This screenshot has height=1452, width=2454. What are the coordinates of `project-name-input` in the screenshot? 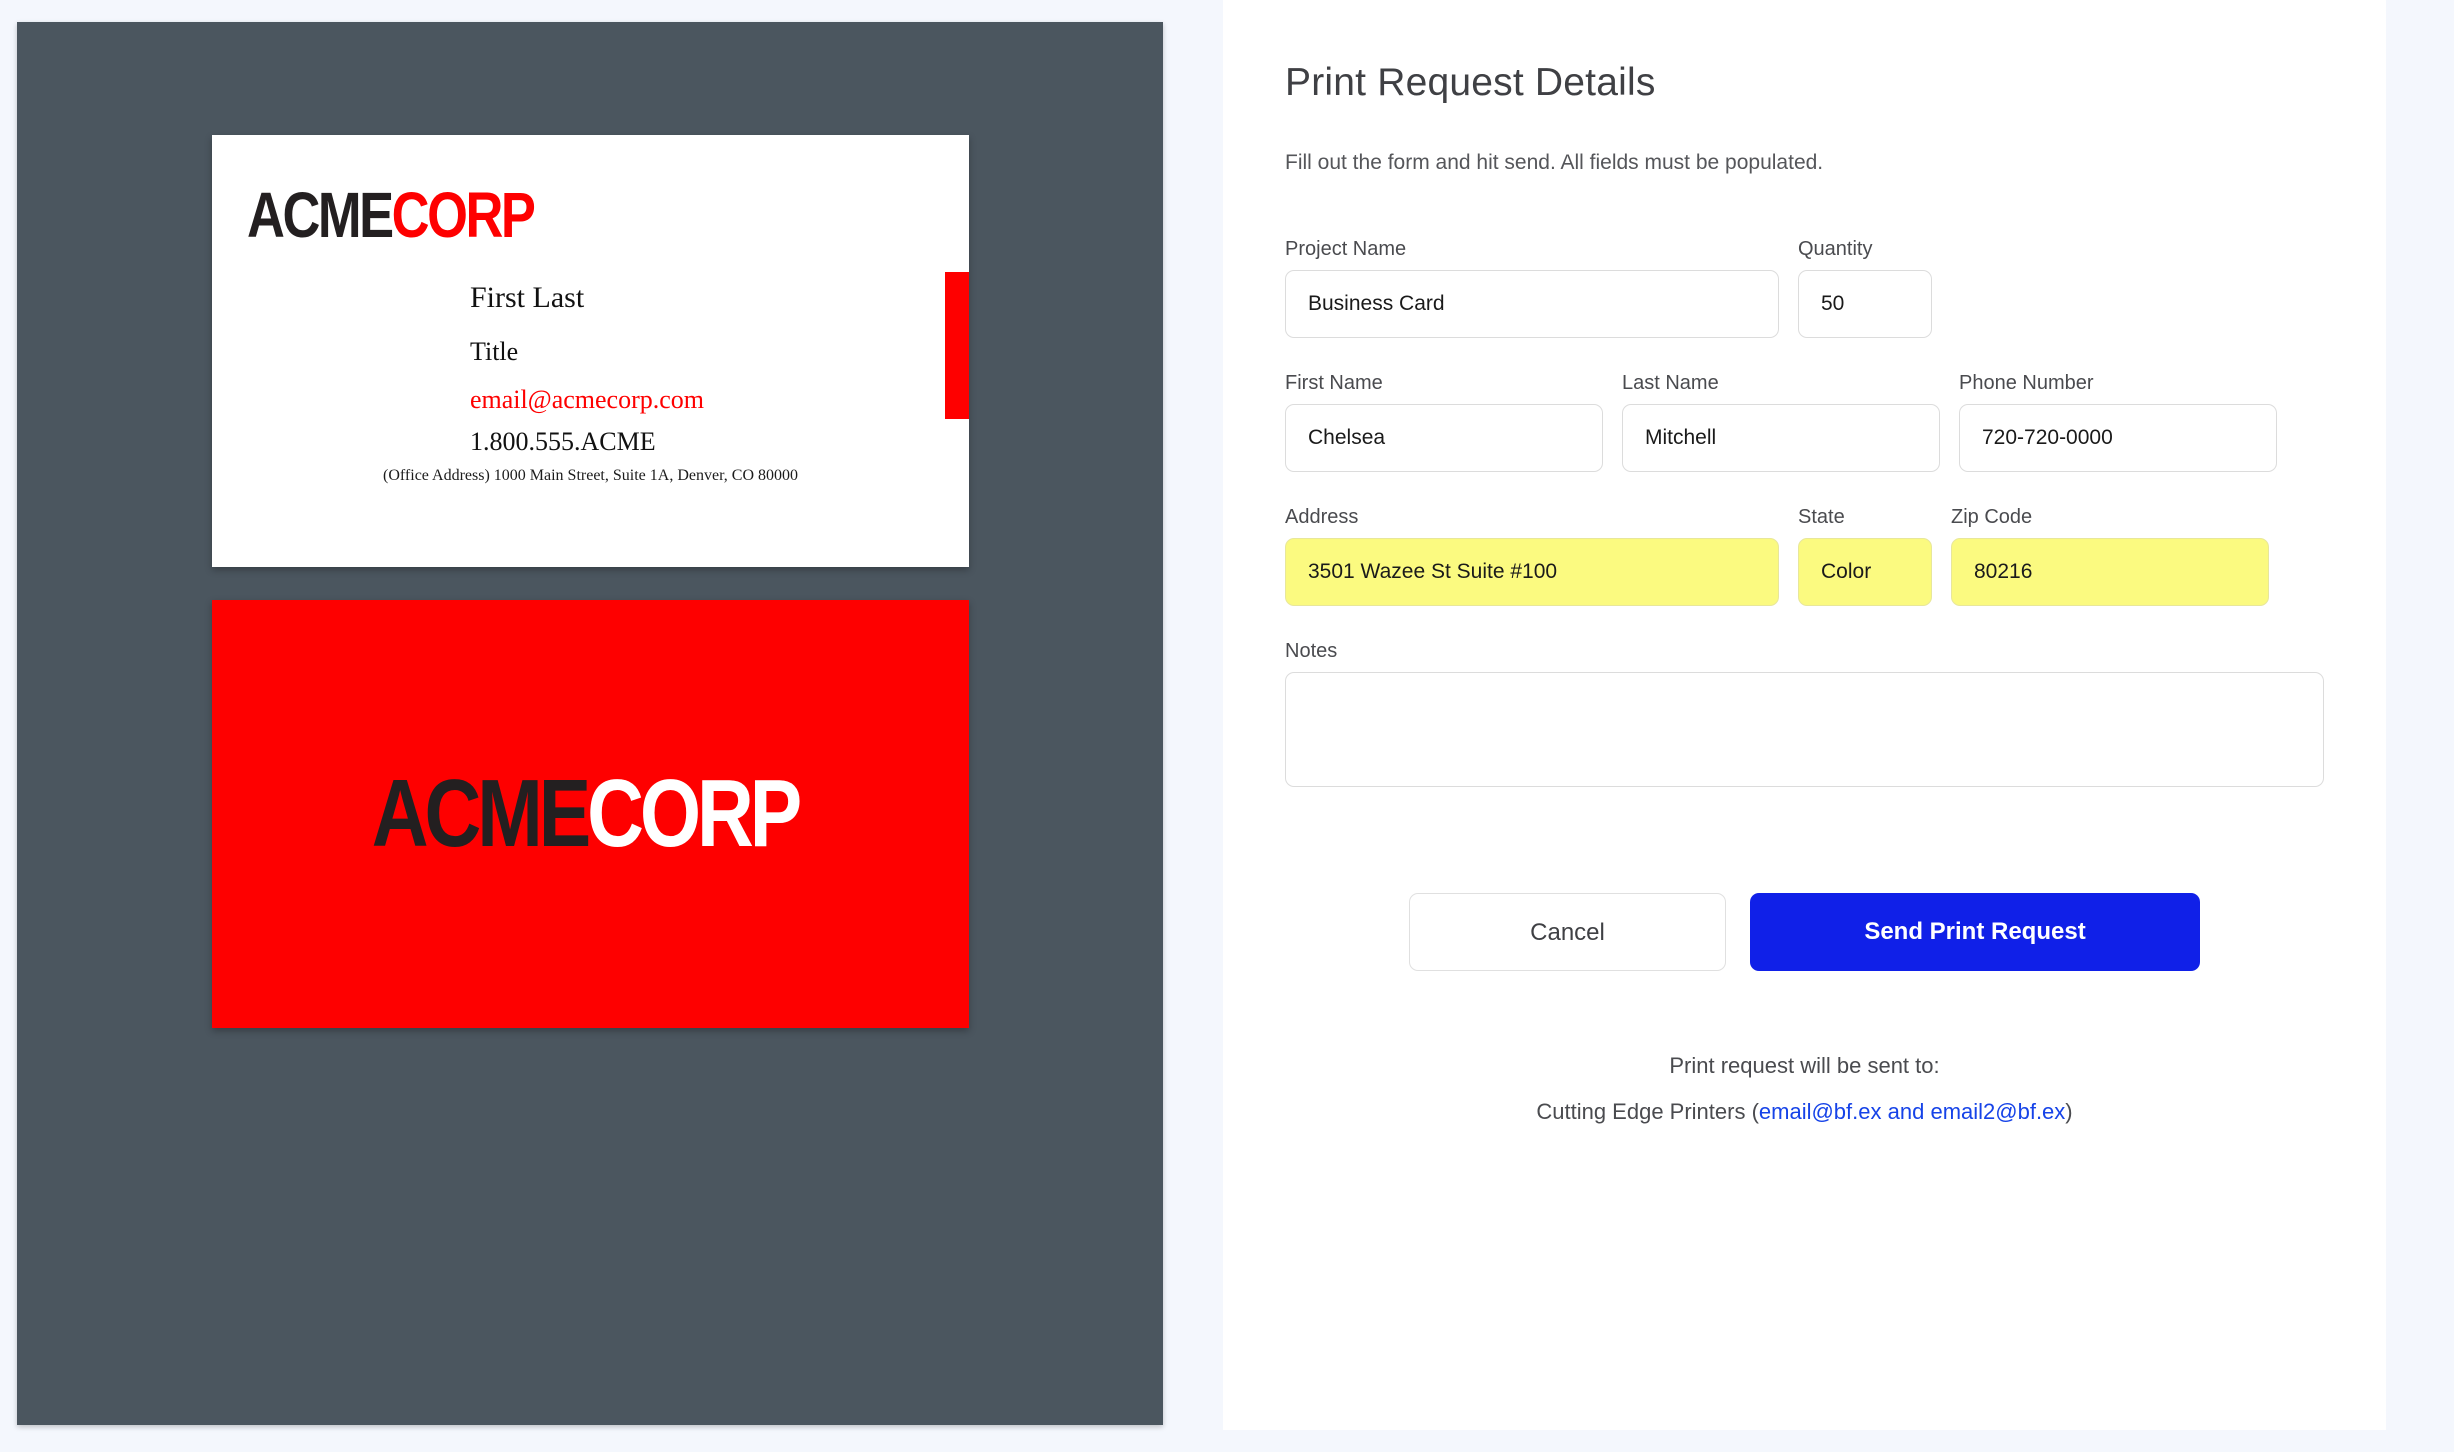 It's located at (1532, 304).